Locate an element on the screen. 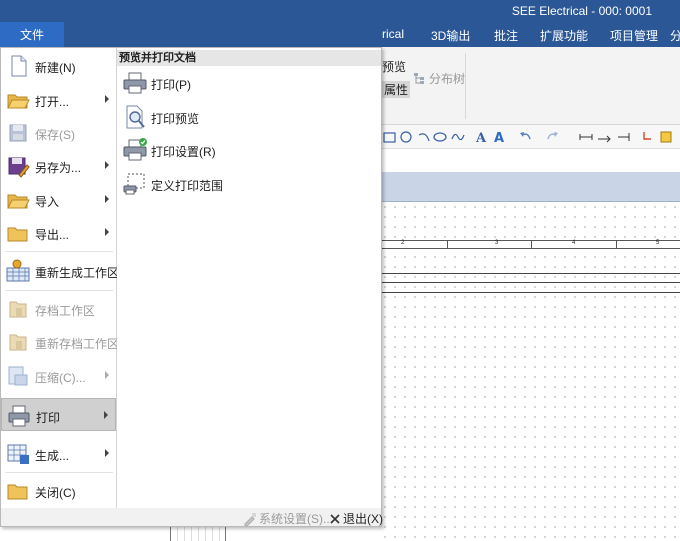 The height and width of the screenshot is (541, 680). tab-electrical: rical is located at coordinates (393, 34).